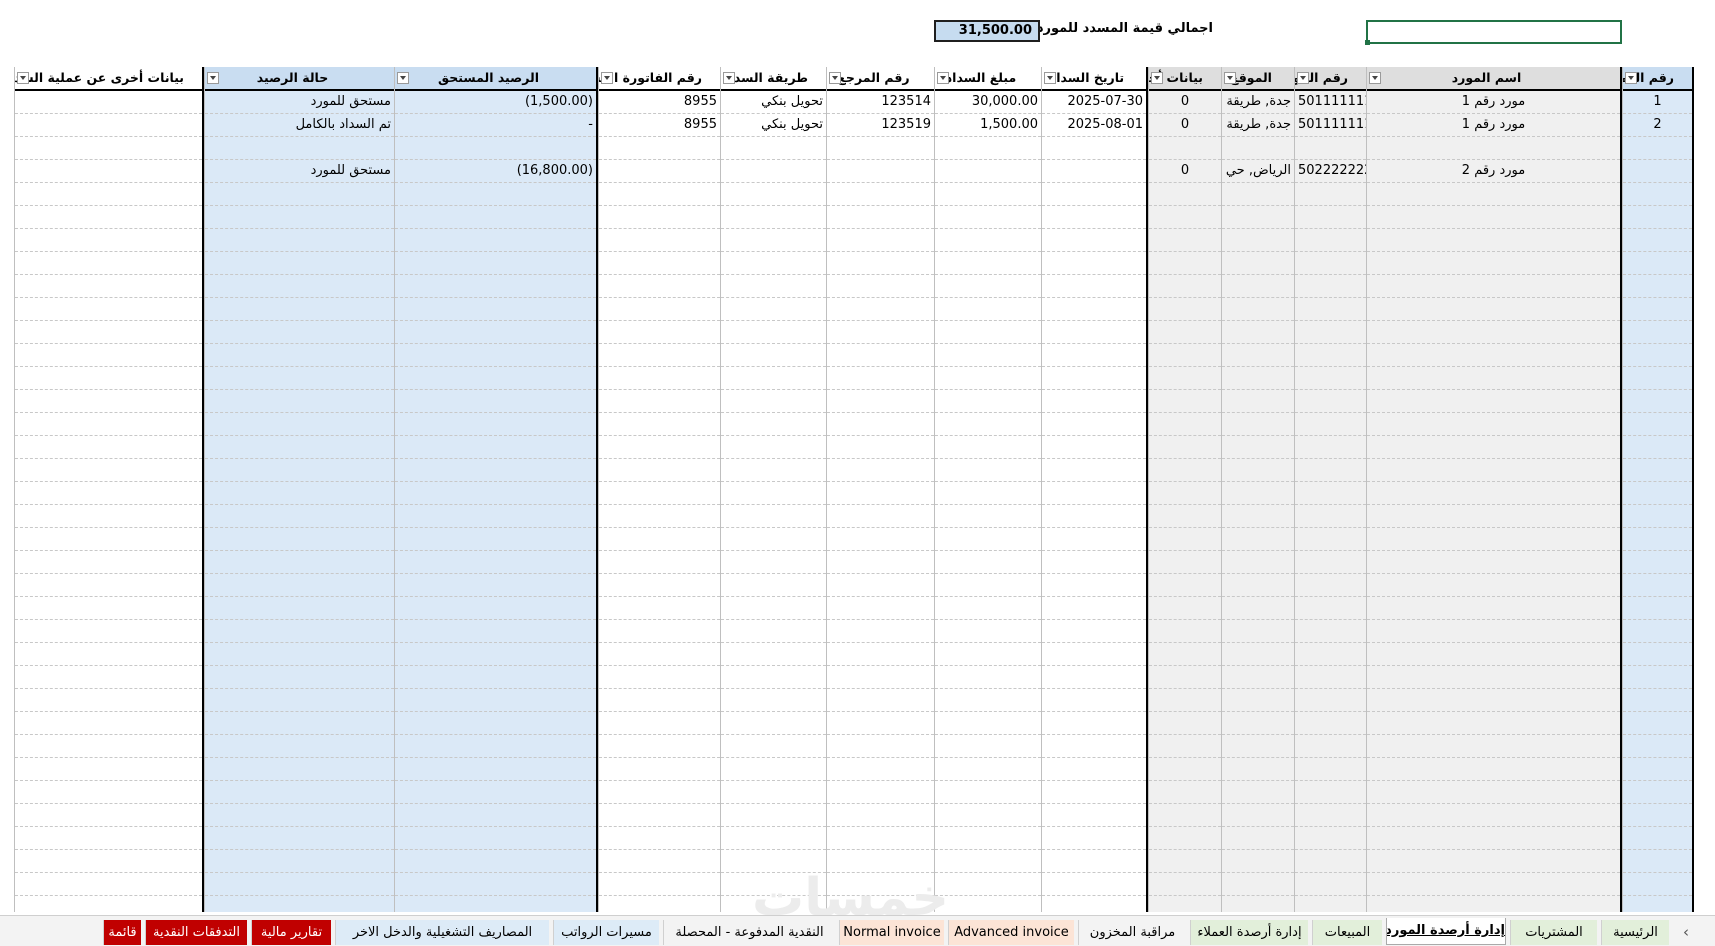  Describe the element at coordinates (1657, 102) in the screenshot. I see `table-cell: 1` at that location.